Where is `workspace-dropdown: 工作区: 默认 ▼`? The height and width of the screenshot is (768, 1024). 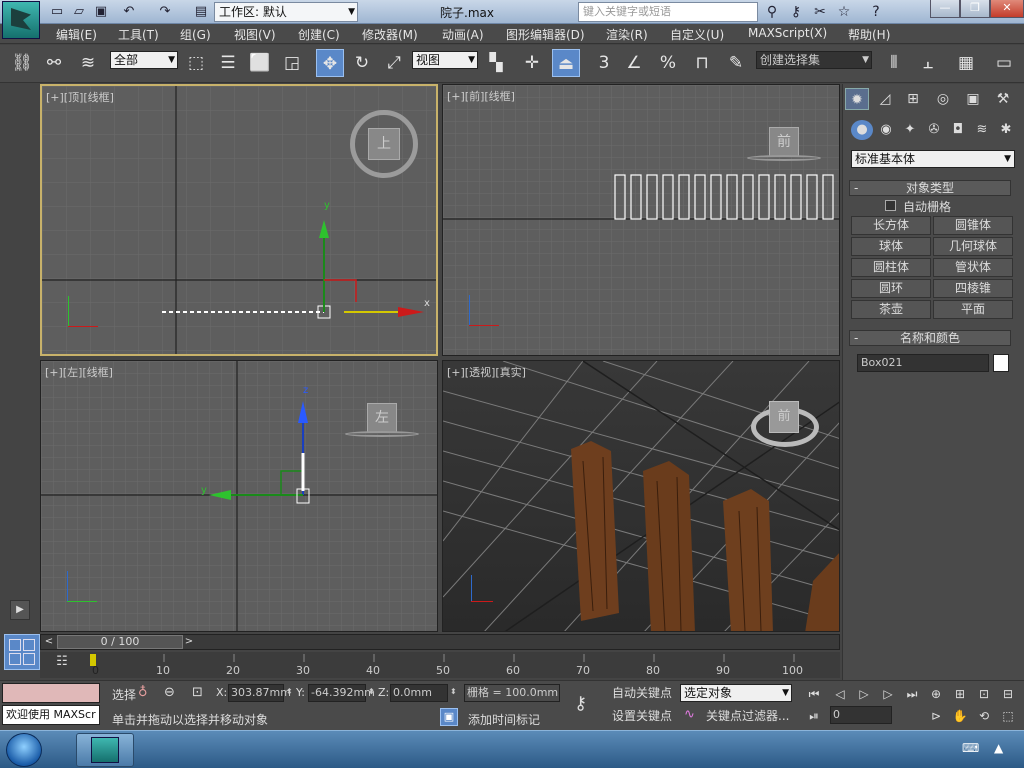 workspace-dropdown: 工作区: 默认 ▼ is located at coordinates (286, 12).